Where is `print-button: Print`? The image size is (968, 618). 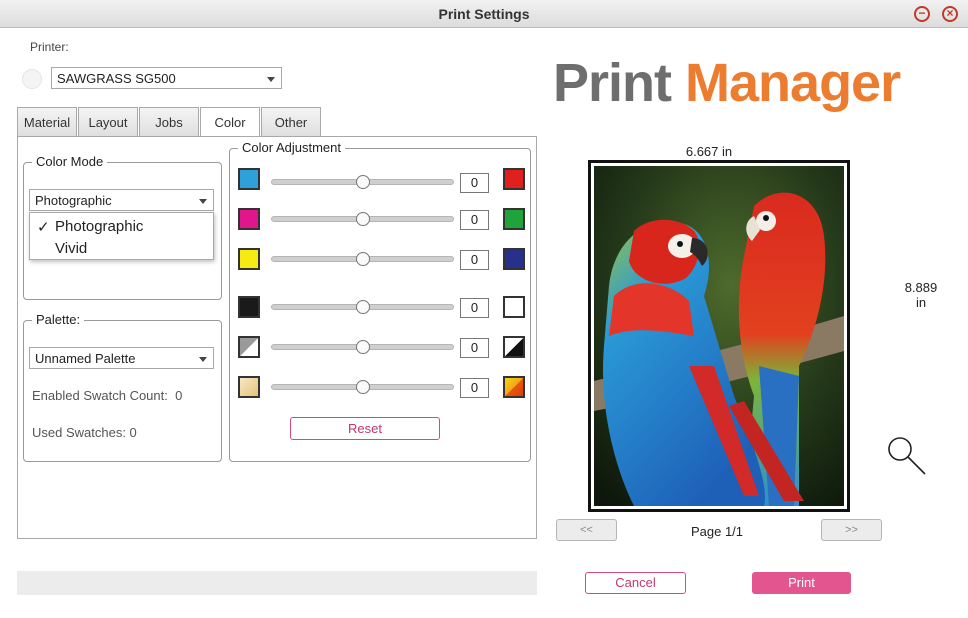
print-button: Print is located at coordinates (801, 583).